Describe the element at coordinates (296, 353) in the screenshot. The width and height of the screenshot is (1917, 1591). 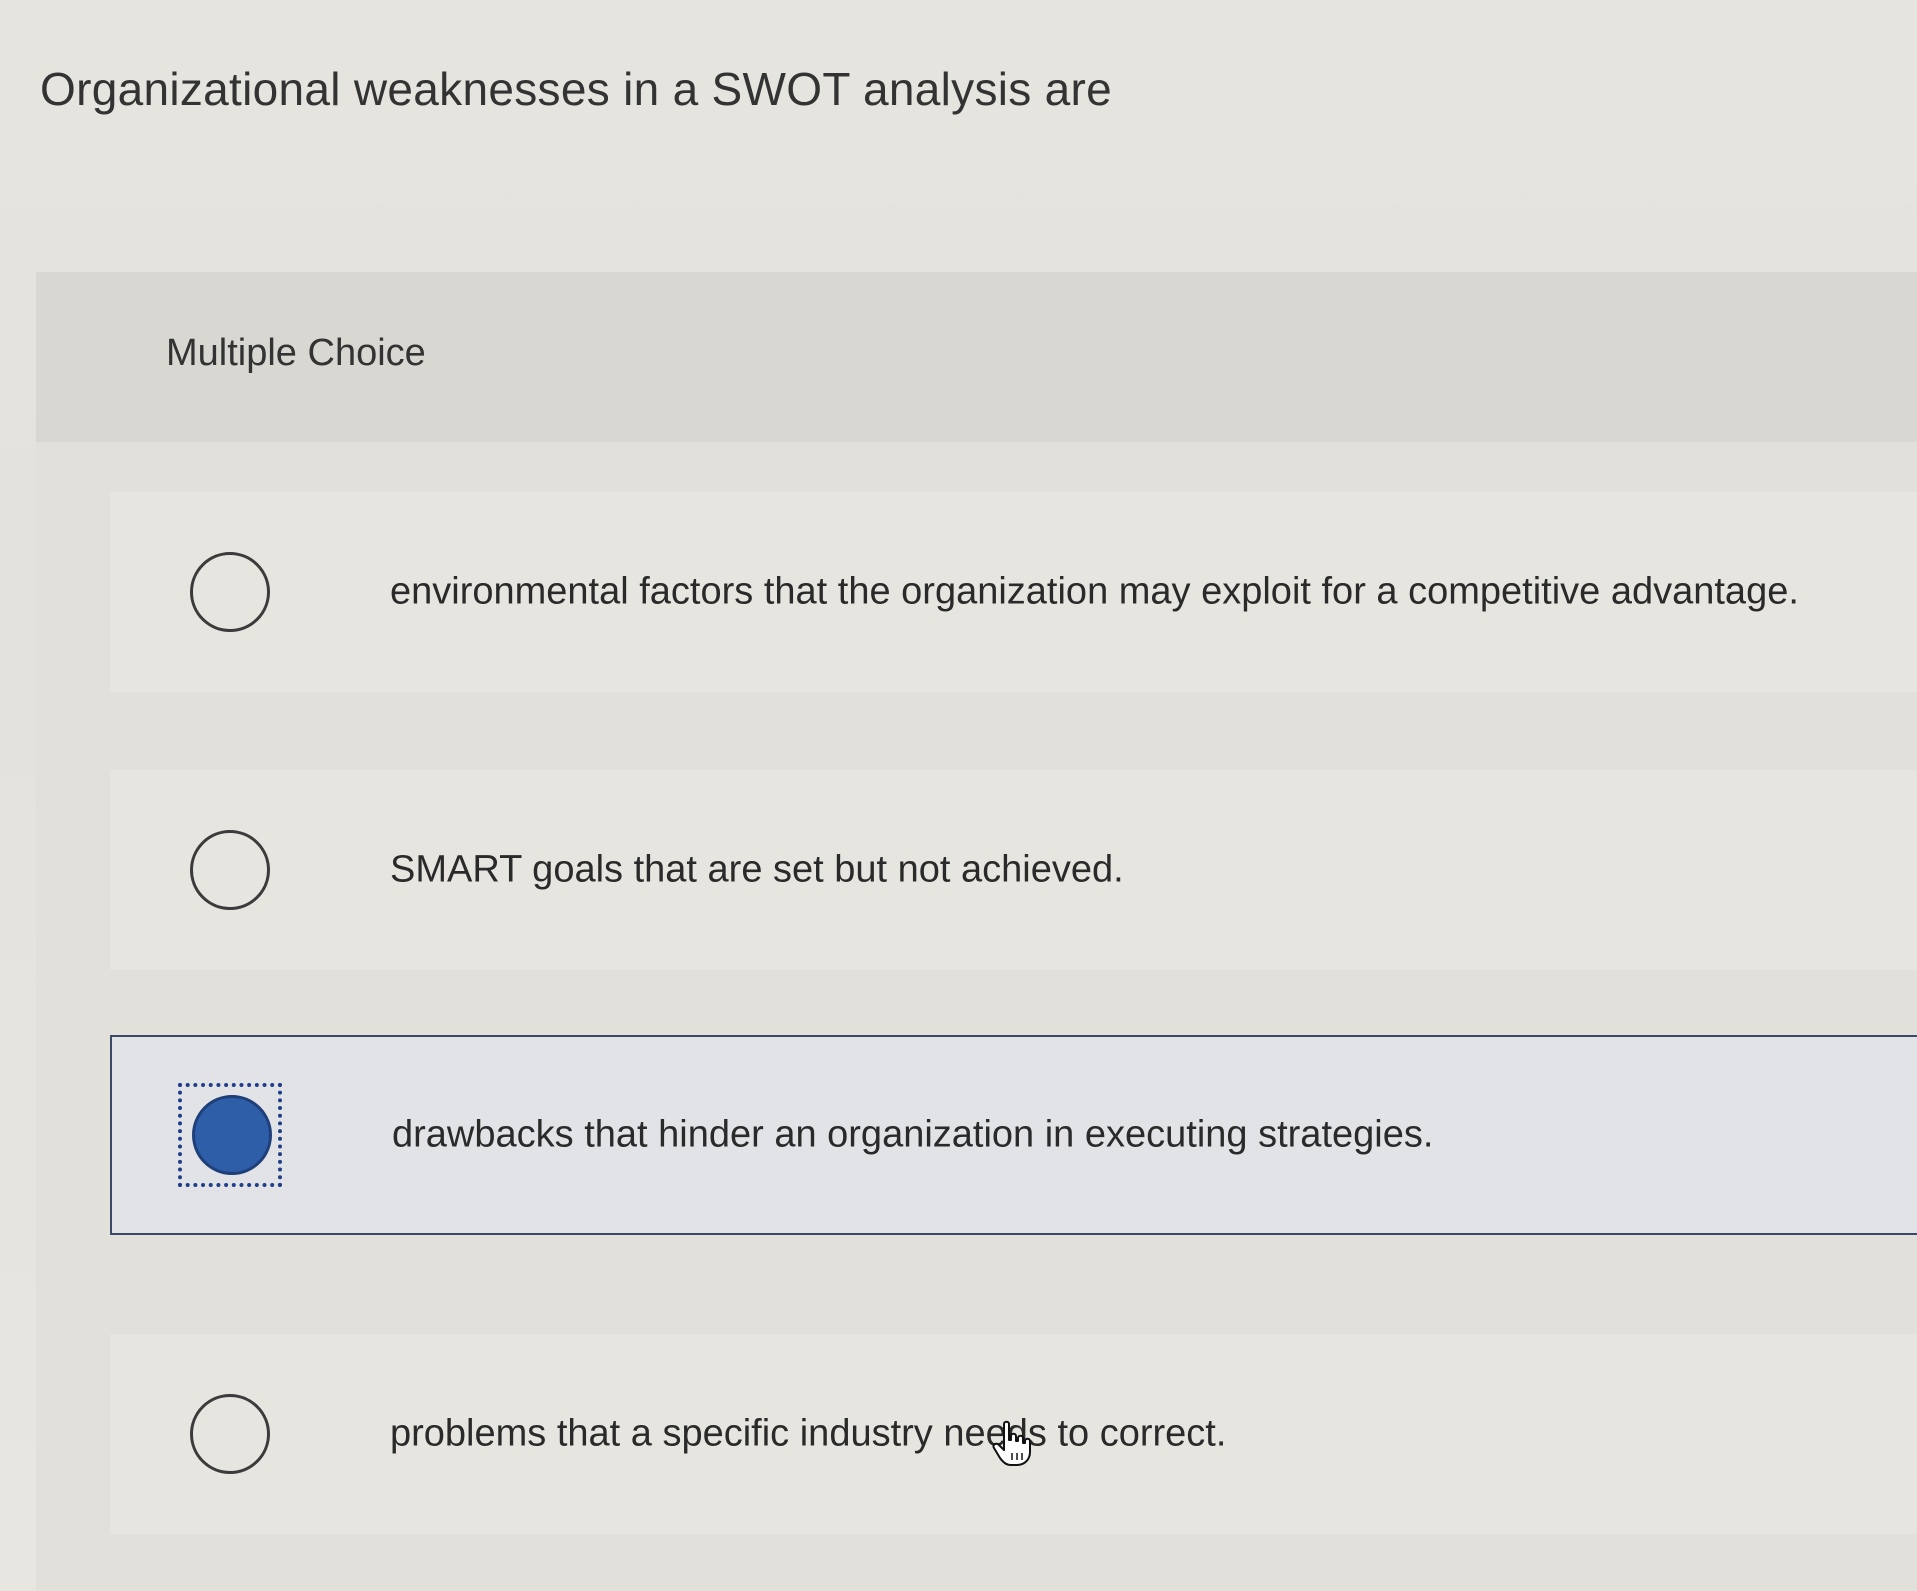
I see `multiple-choice-label: Multiple Choice` at that location.